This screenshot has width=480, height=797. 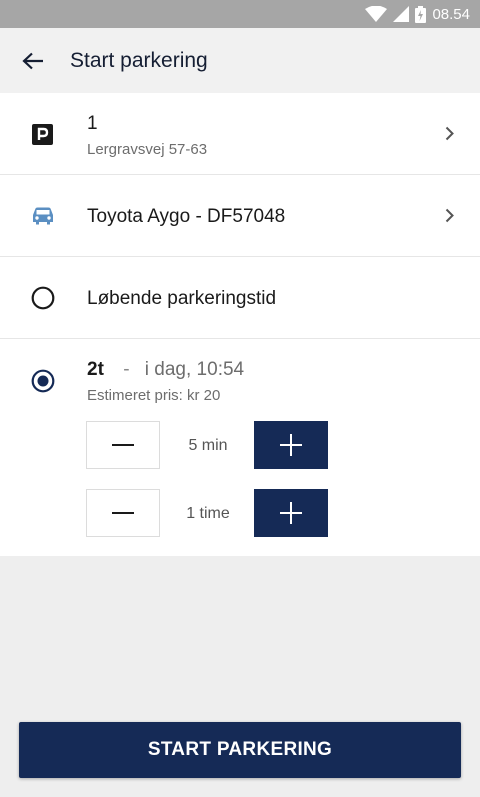 I want to click on increase-1hour-button, so click(x=291, y=513).